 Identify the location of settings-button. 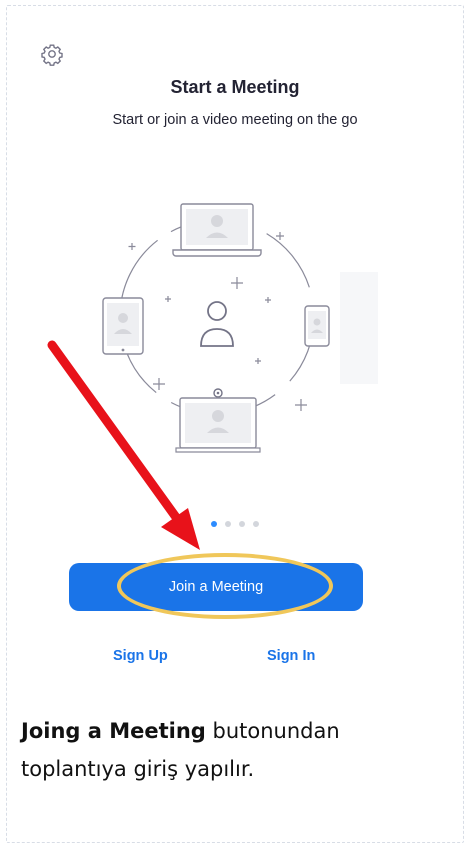
(52, 54).